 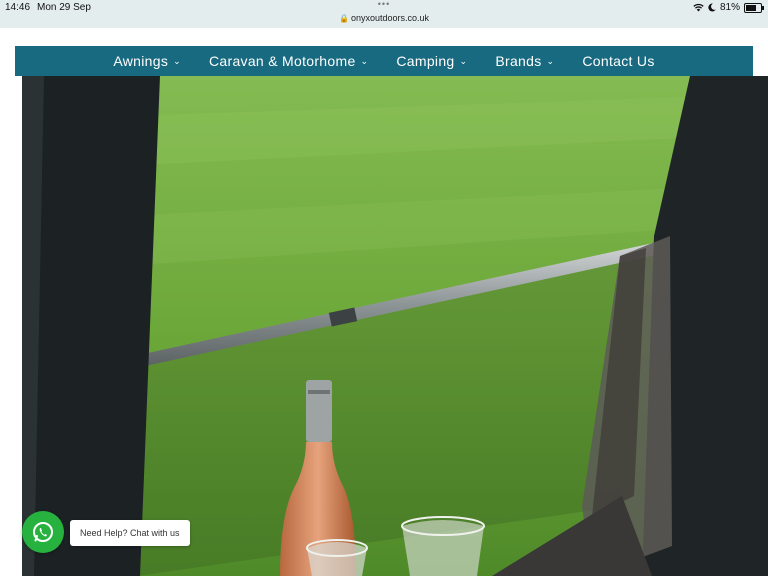 I want to click on nav-item-caravan-motorhome: Caravan & Motorhome ⌄, so click(x=288, y=61).